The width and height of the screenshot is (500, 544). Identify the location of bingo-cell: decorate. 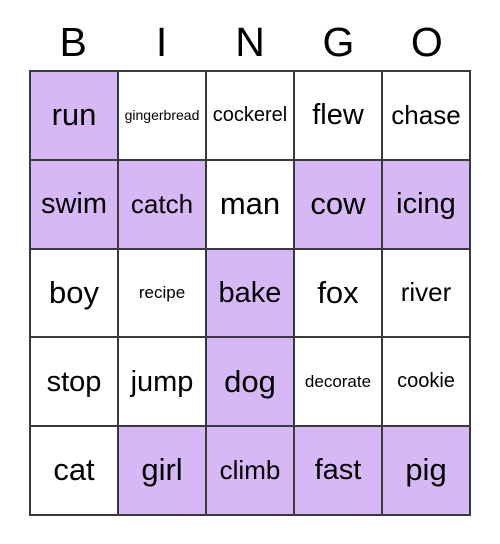
(339, 383).